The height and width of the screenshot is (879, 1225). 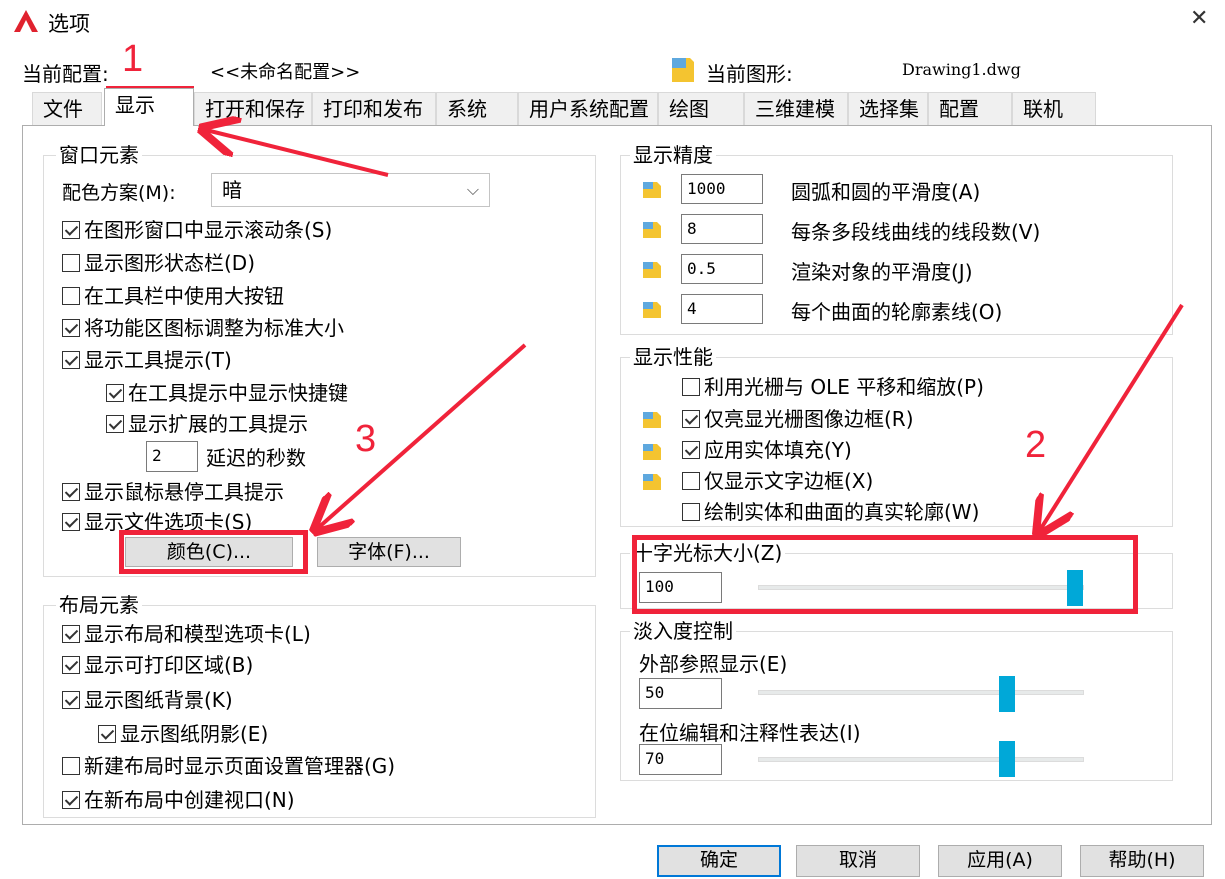 What do you see at coordinates (158, 700) in the screenshot?
I see `checkbox-label: 显示图纸背景(K)` at bounding box center [158, 700].